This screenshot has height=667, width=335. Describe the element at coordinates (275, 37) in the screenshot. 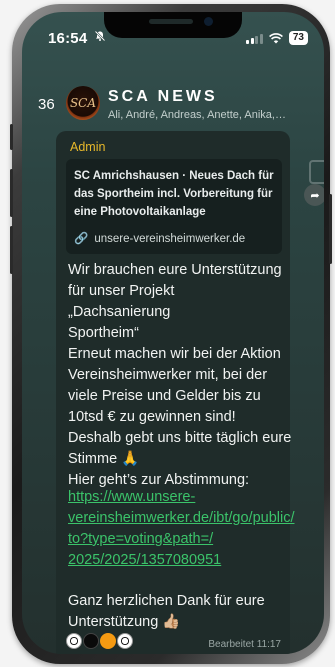

I see `wifi-icon` at that location.